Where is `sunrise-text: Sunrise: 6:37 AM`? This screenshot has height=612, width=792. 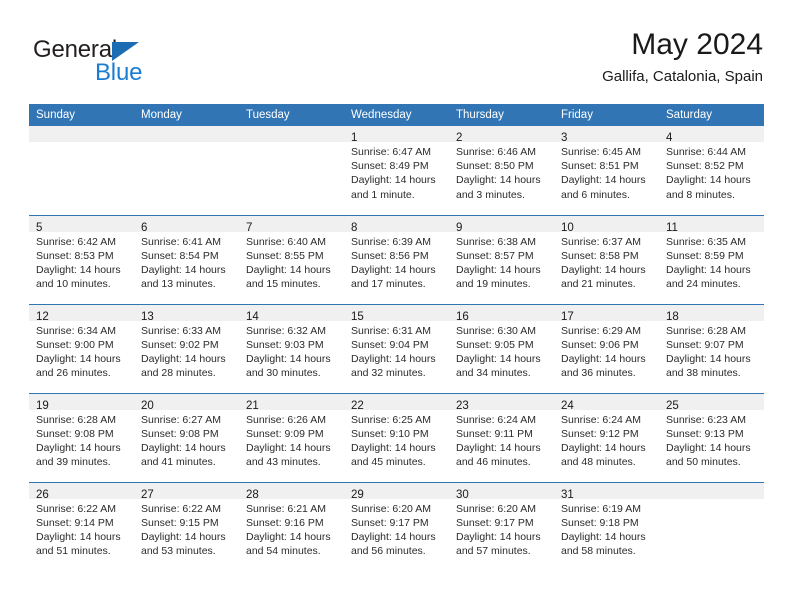
sunrise-text: Sunrise: 6:37 AM is located at coordinates (601, 241).